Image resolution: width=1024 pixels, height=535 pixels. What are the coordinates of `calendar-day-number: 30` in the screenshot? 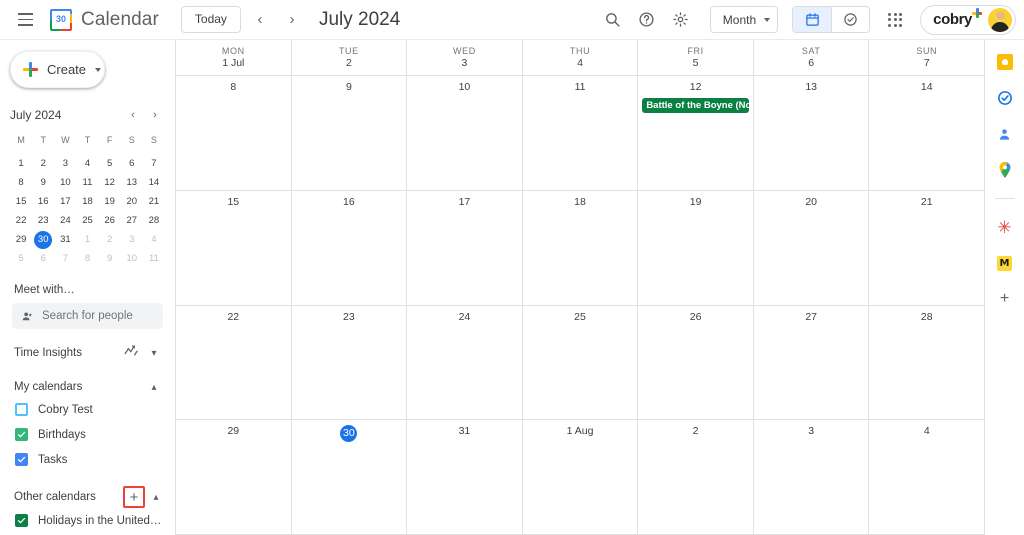 It's located at (349, 434).